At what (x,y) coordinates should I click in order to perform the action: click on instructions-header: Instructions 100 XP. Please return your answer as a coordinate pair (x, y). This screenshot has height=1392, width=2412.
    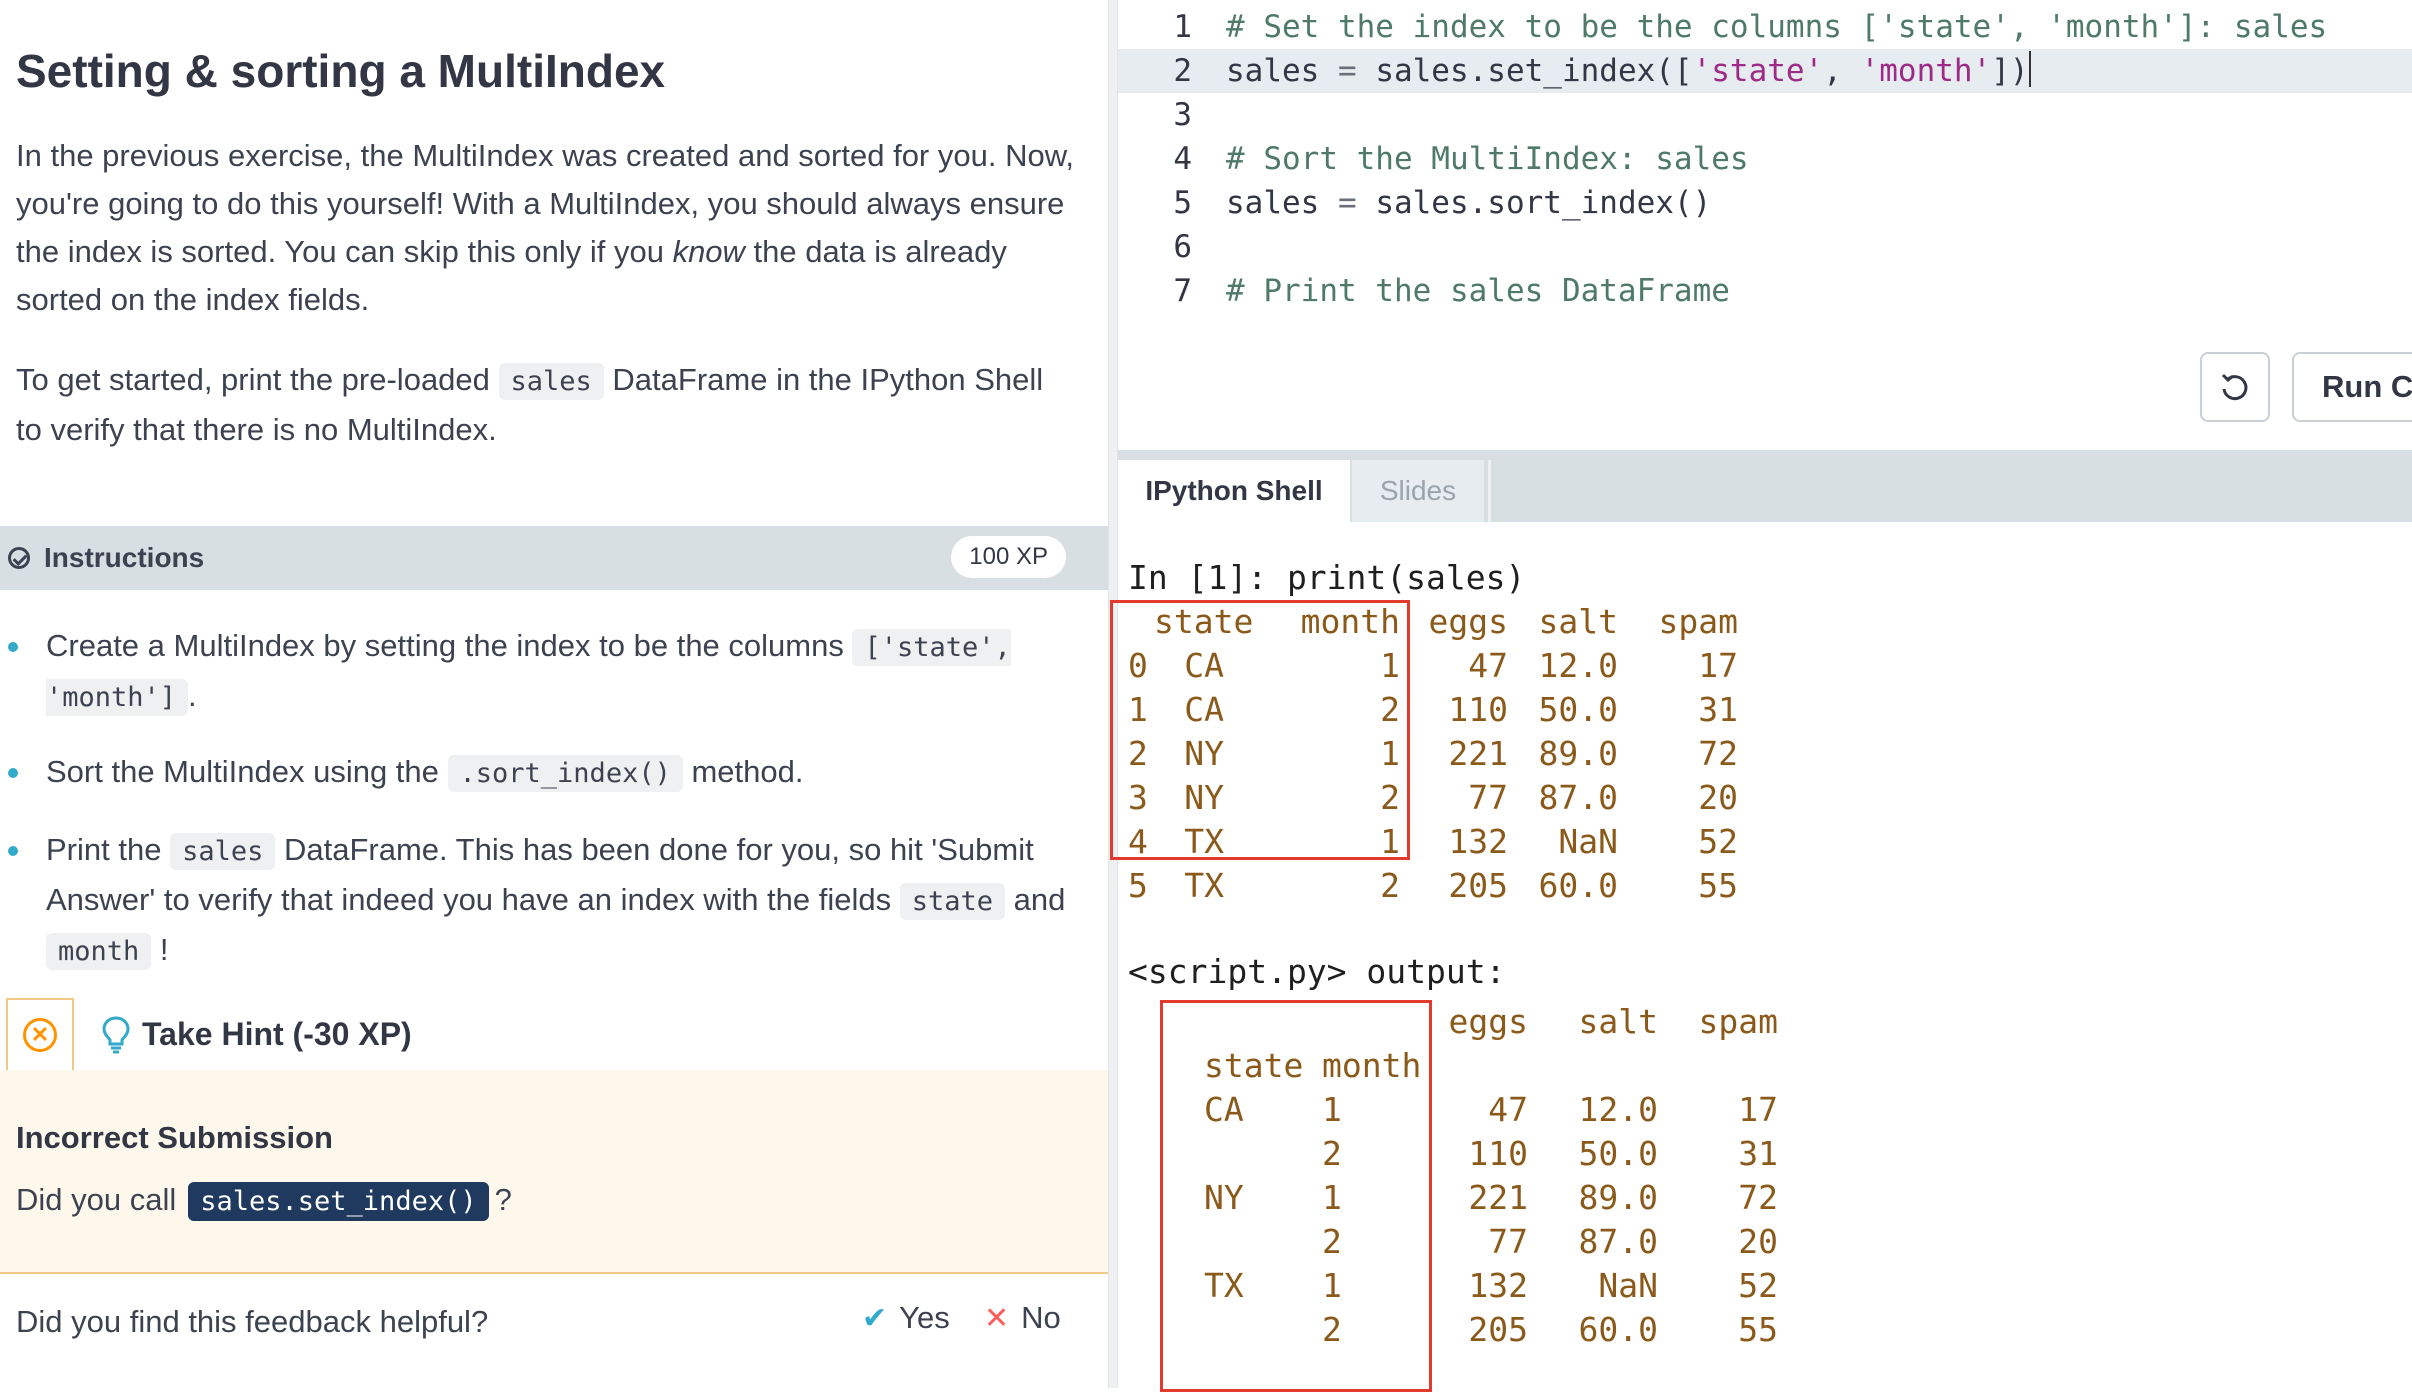
    Looking at the image, I should click on (554, 558).